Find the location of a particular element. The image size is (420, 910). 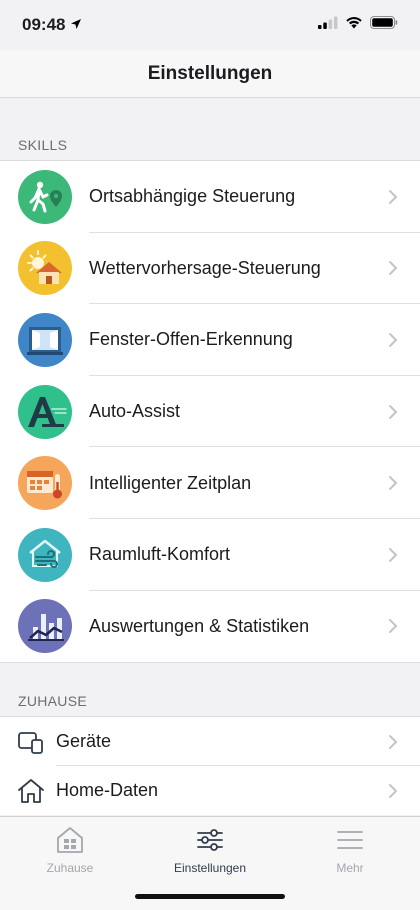

skill-row-open-window: Fenster-Offen-Erkennung is located at coordinates (210, 340).